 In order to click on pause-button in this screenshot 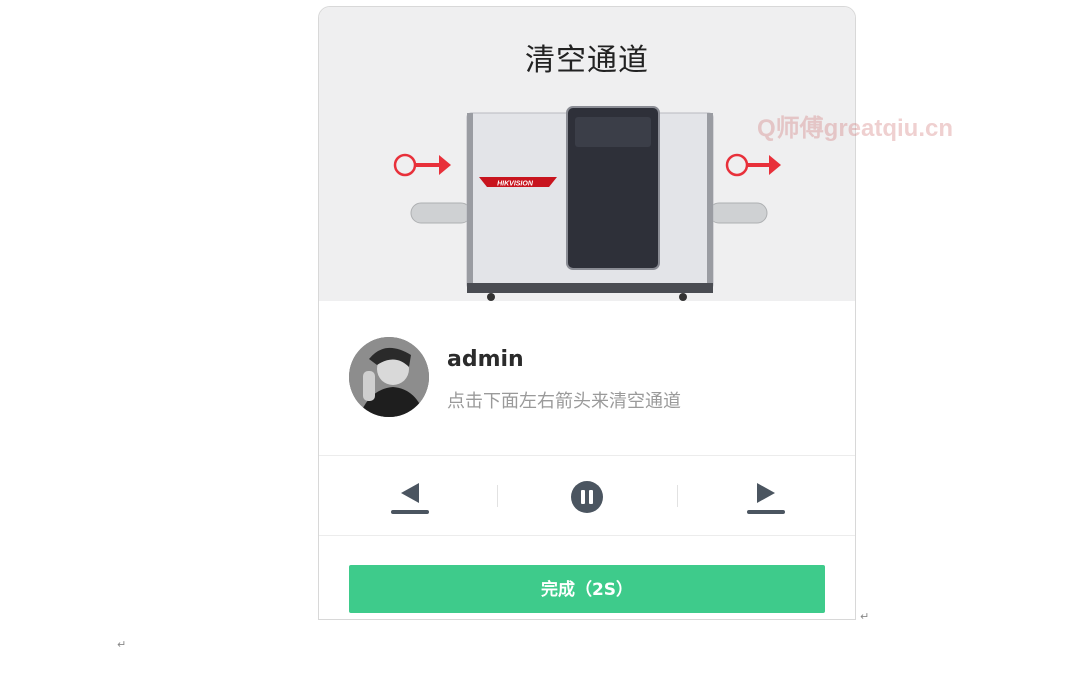, I will do `click(587, 495)`.